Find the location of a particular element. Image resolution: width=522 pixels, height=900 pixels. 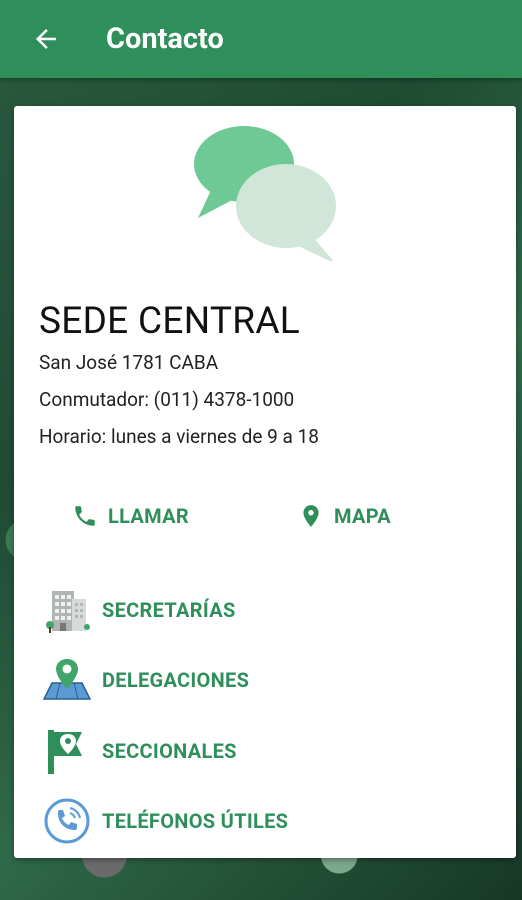

page-title: Contacto is located at coordinates (165, 39).